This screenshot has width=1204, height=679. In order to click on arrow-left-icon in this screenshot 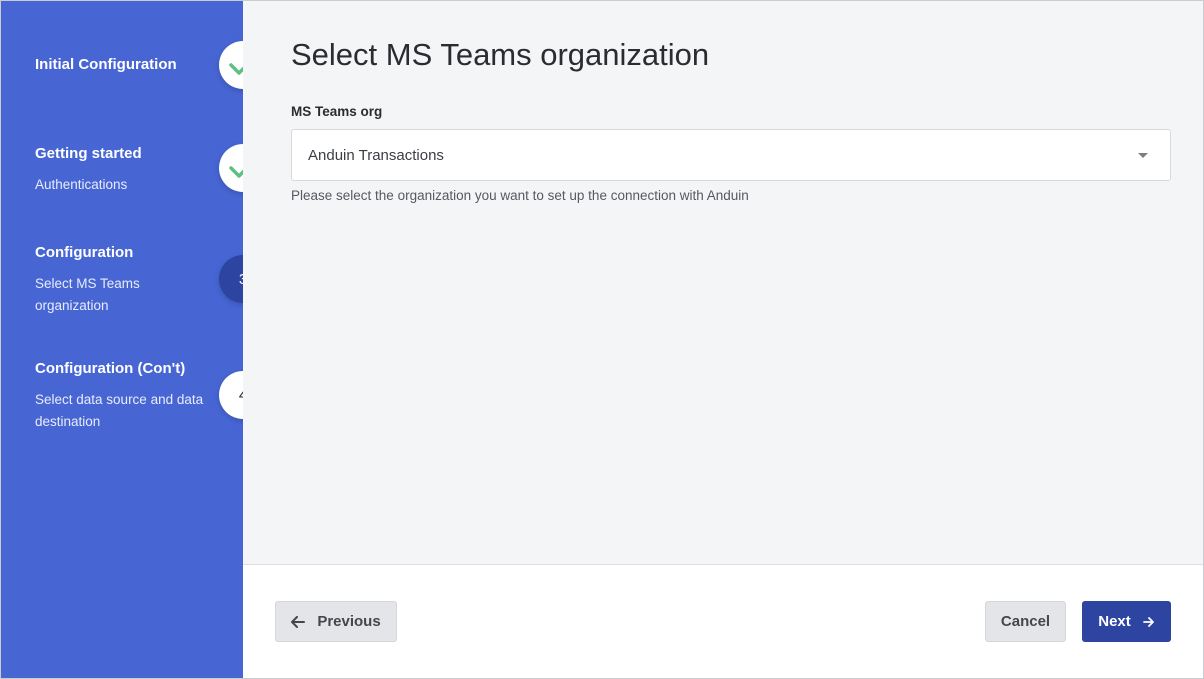, I will do `click(298, 621)`.